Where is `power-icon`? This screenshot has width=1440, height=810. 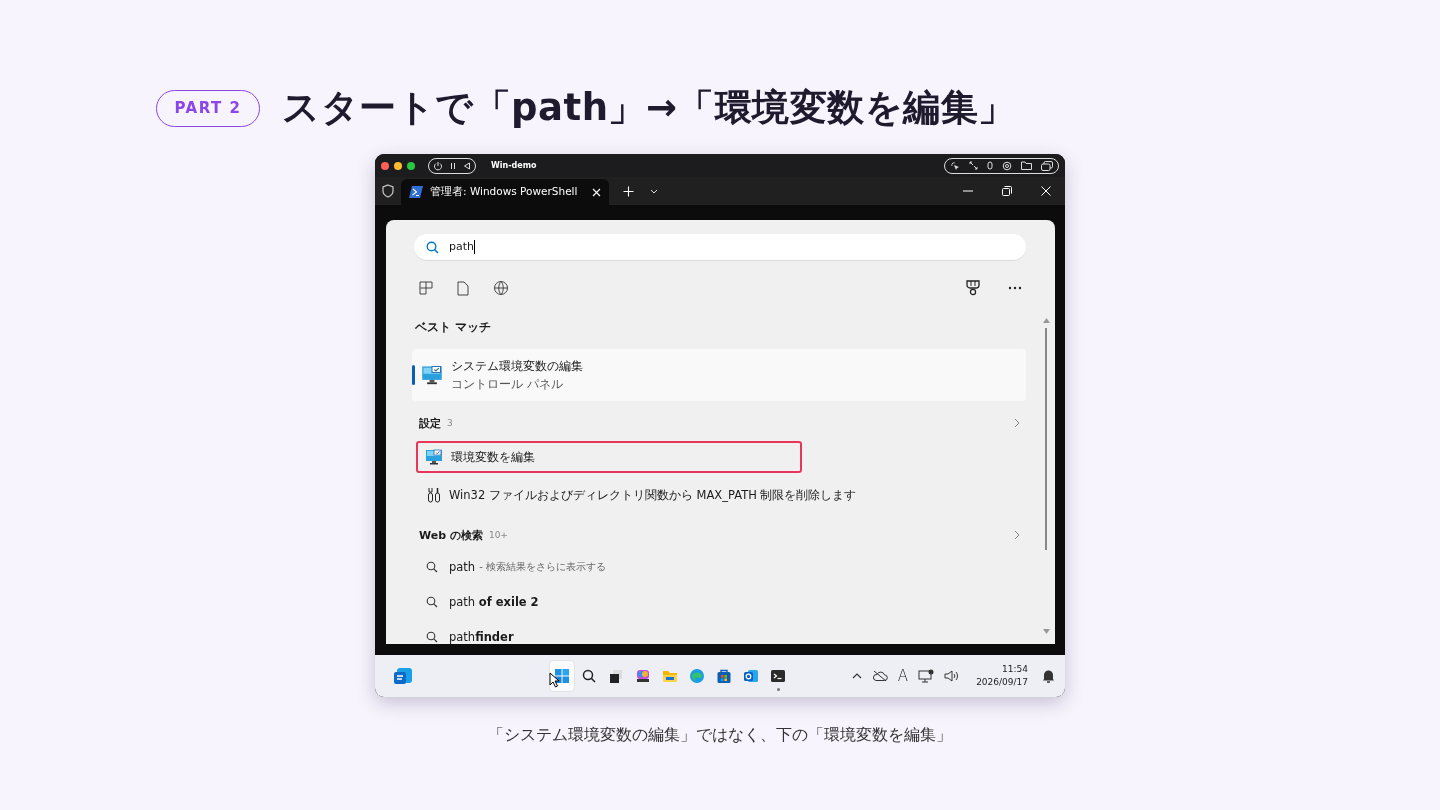 power-icon is located at coordinates (438, 165).